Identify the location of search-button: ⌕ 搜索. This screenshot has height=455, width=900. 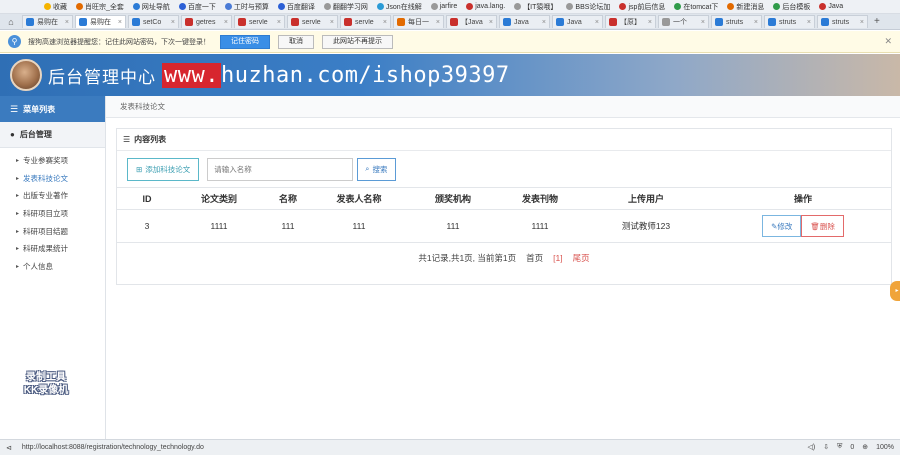
(376, 169).